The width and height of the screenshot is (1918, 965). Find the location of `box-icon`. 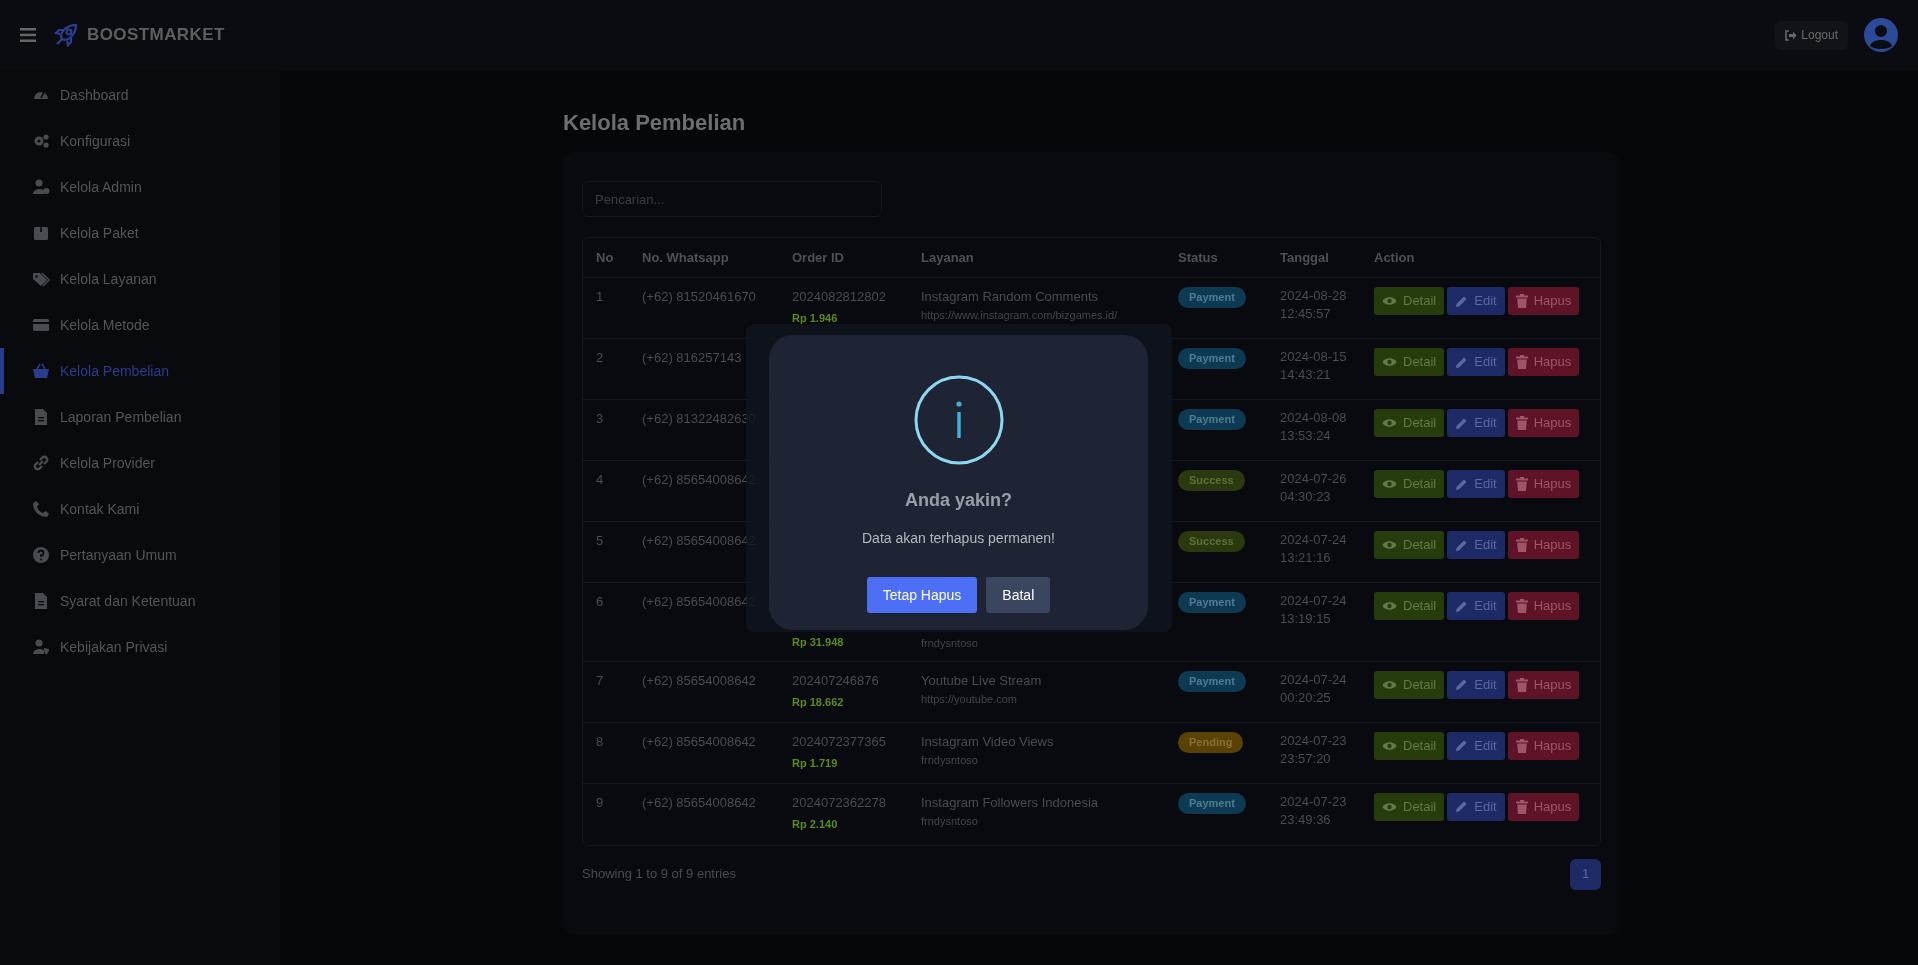

box-icon is located at coordinates (41, 233).